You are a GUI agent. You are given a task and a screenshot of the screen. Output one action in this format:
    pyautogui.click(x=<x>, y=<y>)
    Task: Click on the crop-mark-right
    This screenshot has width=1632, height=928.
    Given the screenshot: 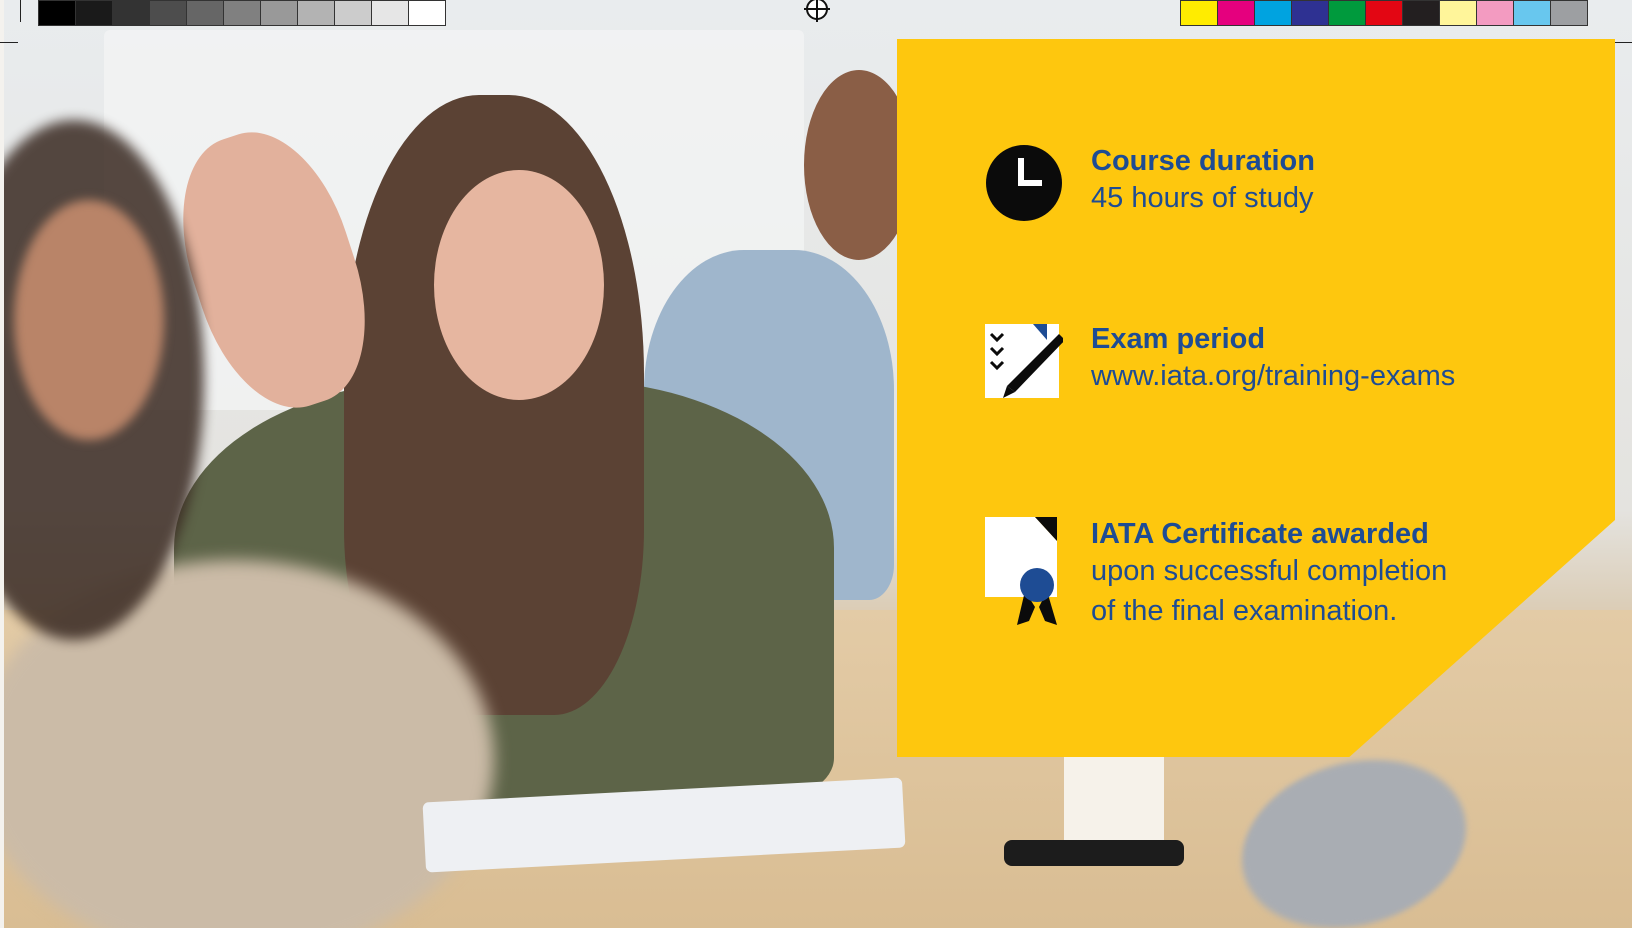 What is the action you would take?
    pyautogui.click(x=1623, y=42)
    